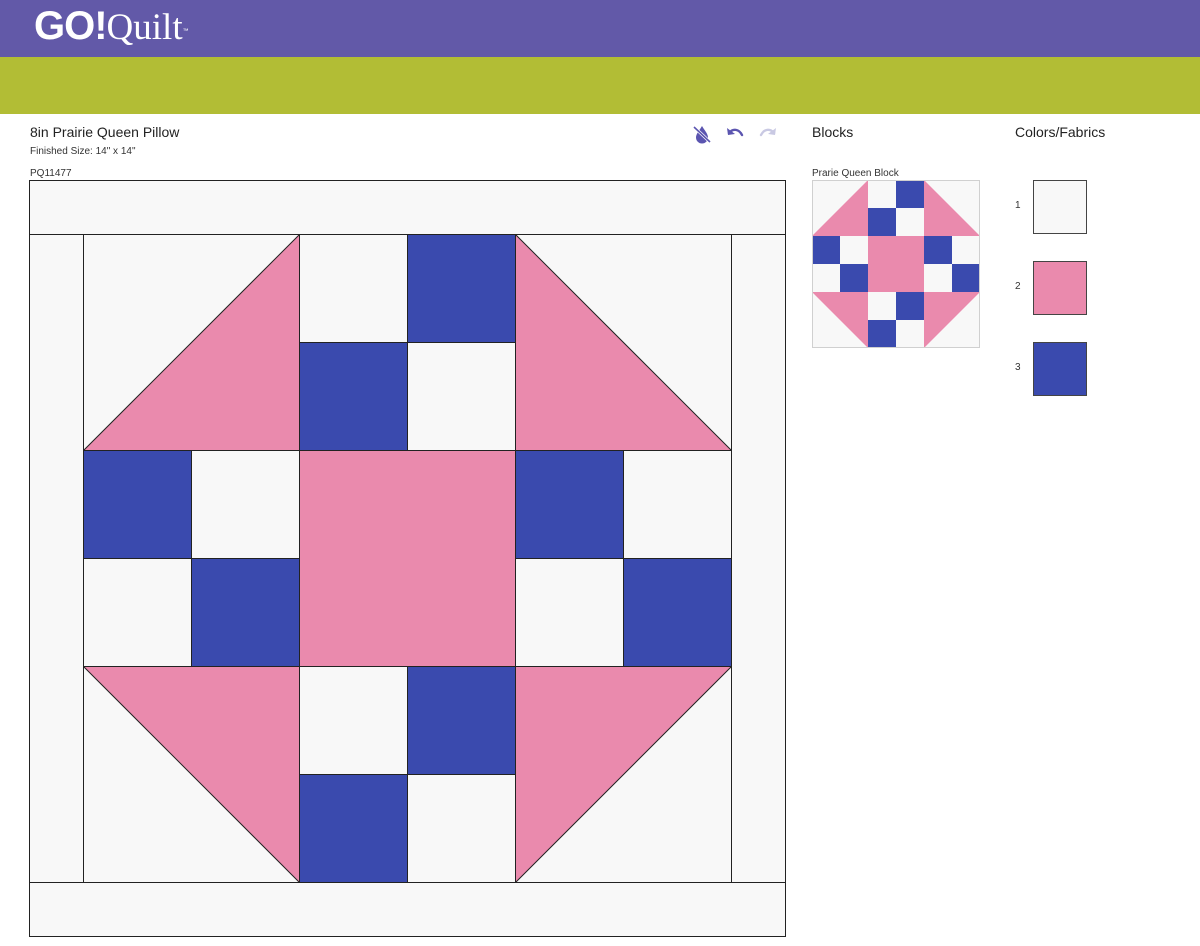 The height and width of the screenshot is (946, 1200). I want to click on goquilt-logo: GO!Quilt™, so click(111, 26).